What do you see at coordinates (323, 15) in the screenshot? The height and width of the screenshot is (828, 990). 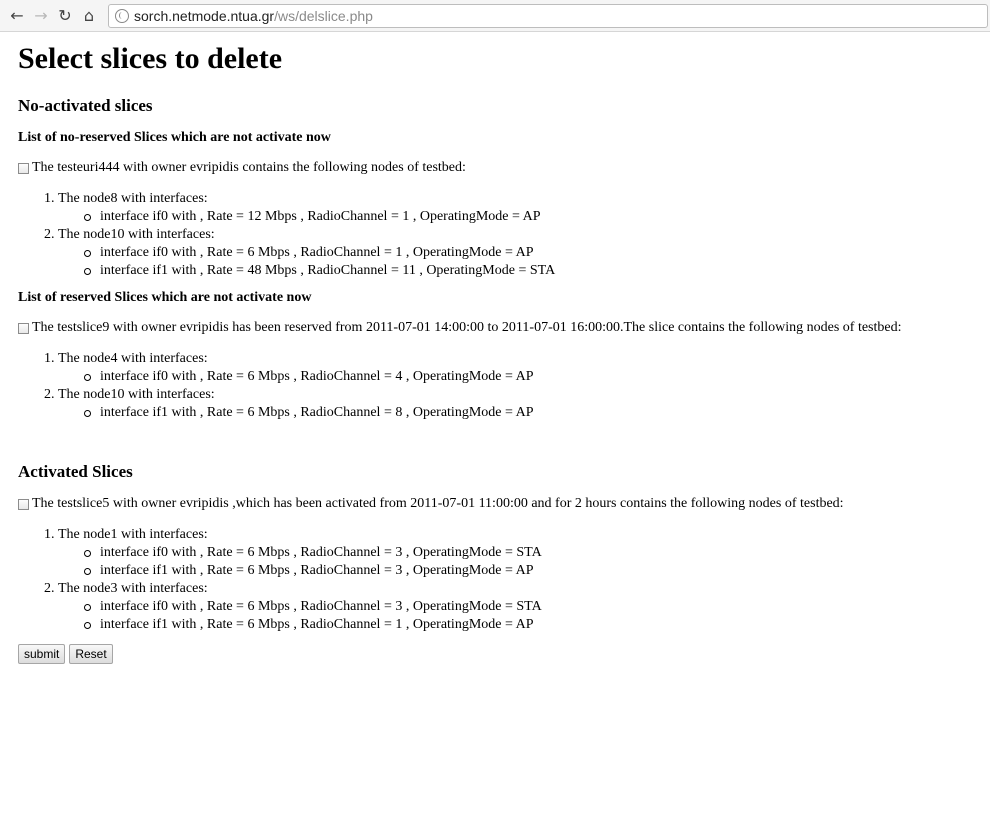 I see `url-path: /ws/delslice.php` at bounding box center [323, 15].